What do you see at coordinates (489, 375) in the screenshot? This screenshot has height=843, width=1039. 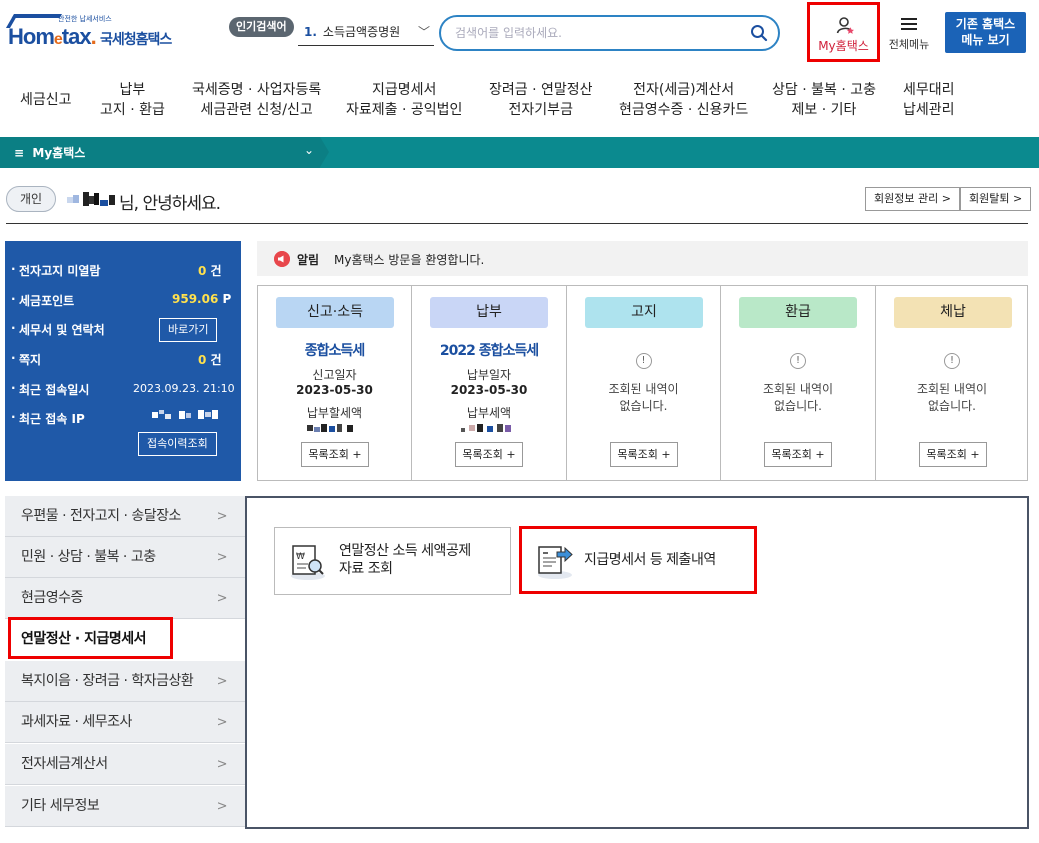 I see `card-sub-label: 납부일자` at bounding box center [489, 375].